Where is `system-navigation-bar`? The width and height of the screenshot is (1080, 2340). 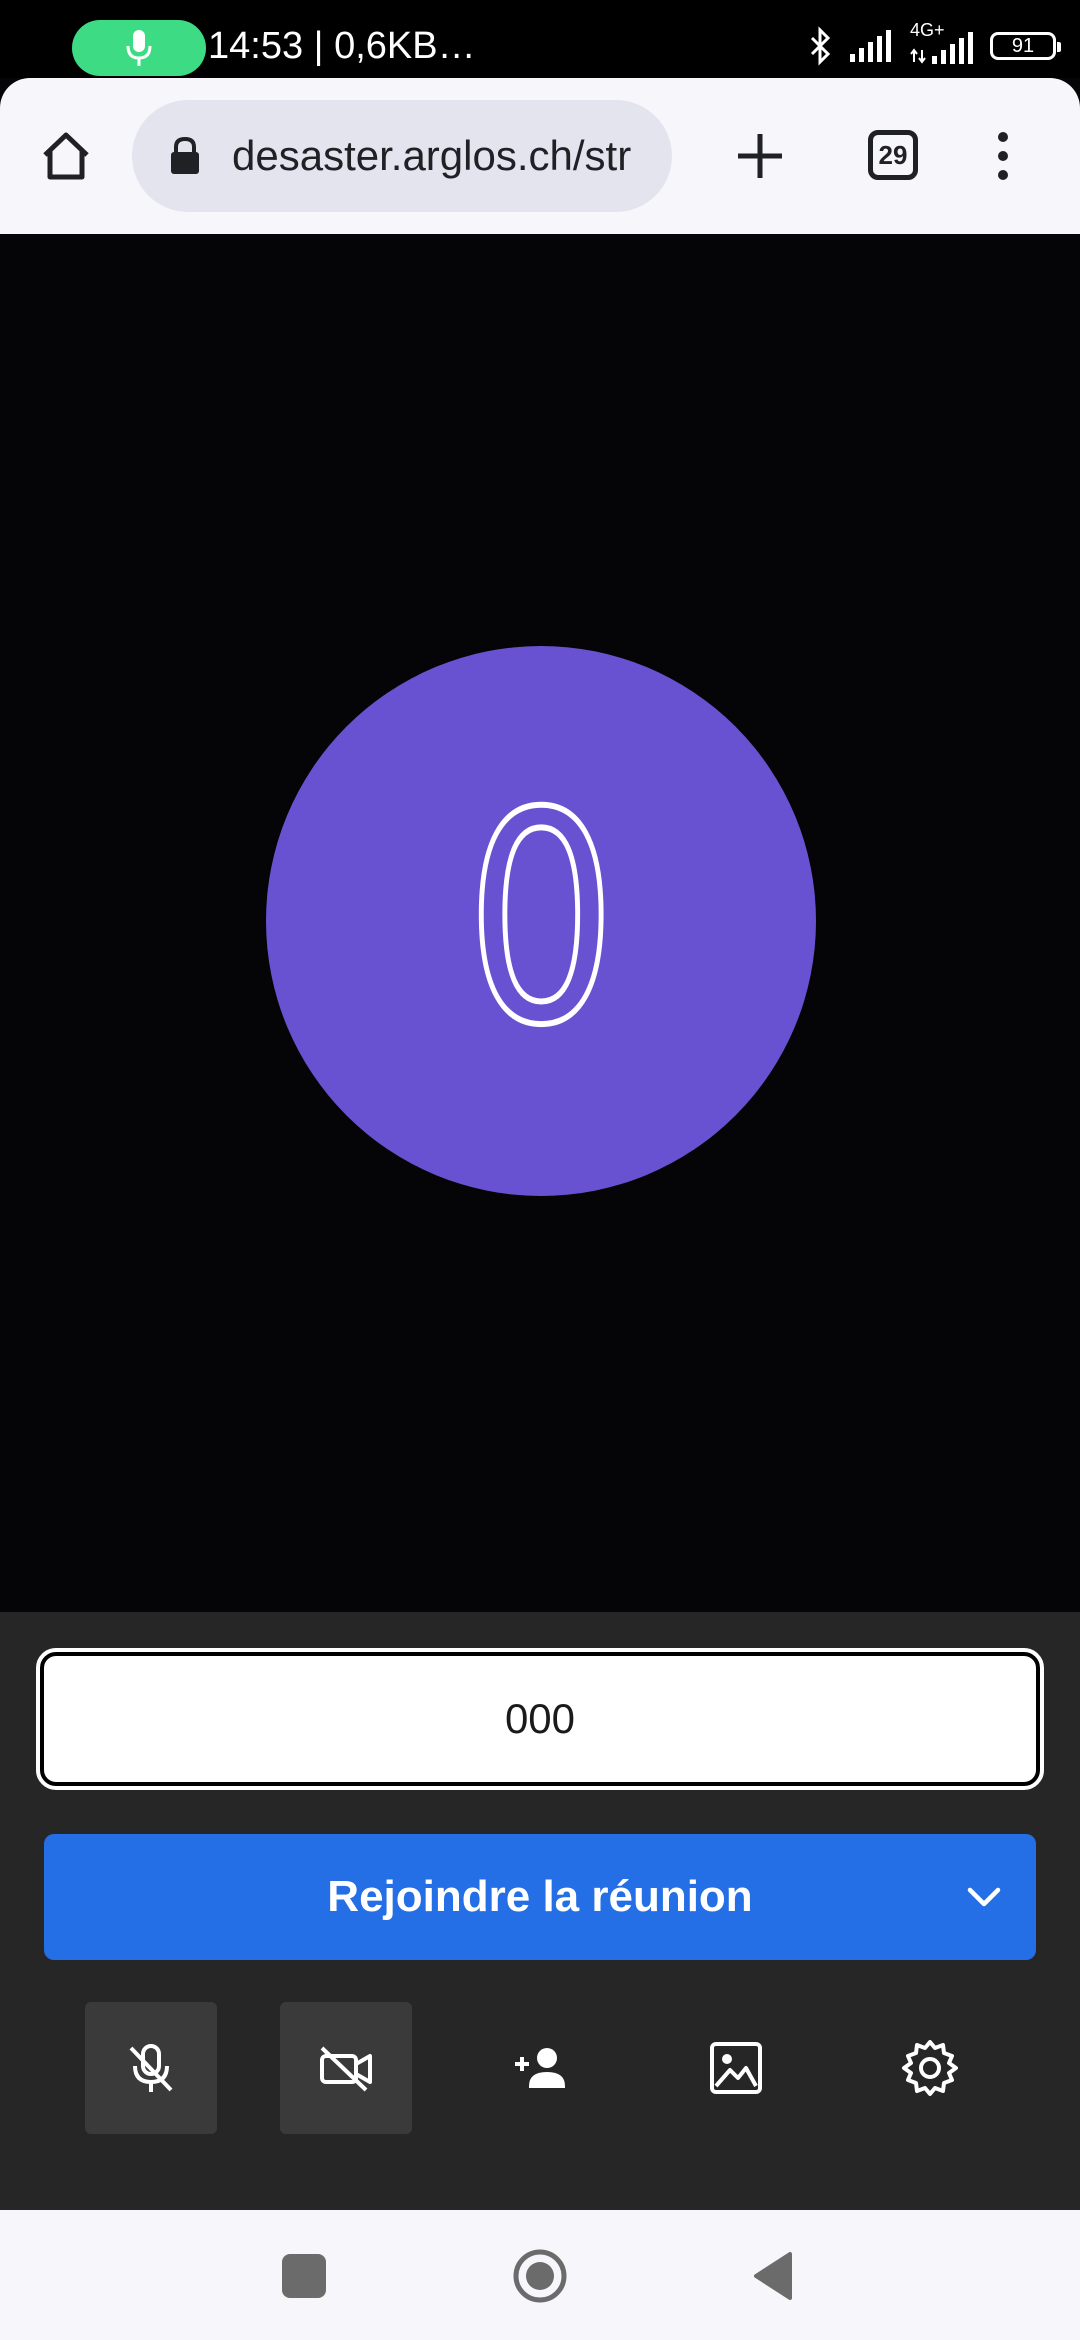
system-navigation-bar is located at coordinates (540, 2275).